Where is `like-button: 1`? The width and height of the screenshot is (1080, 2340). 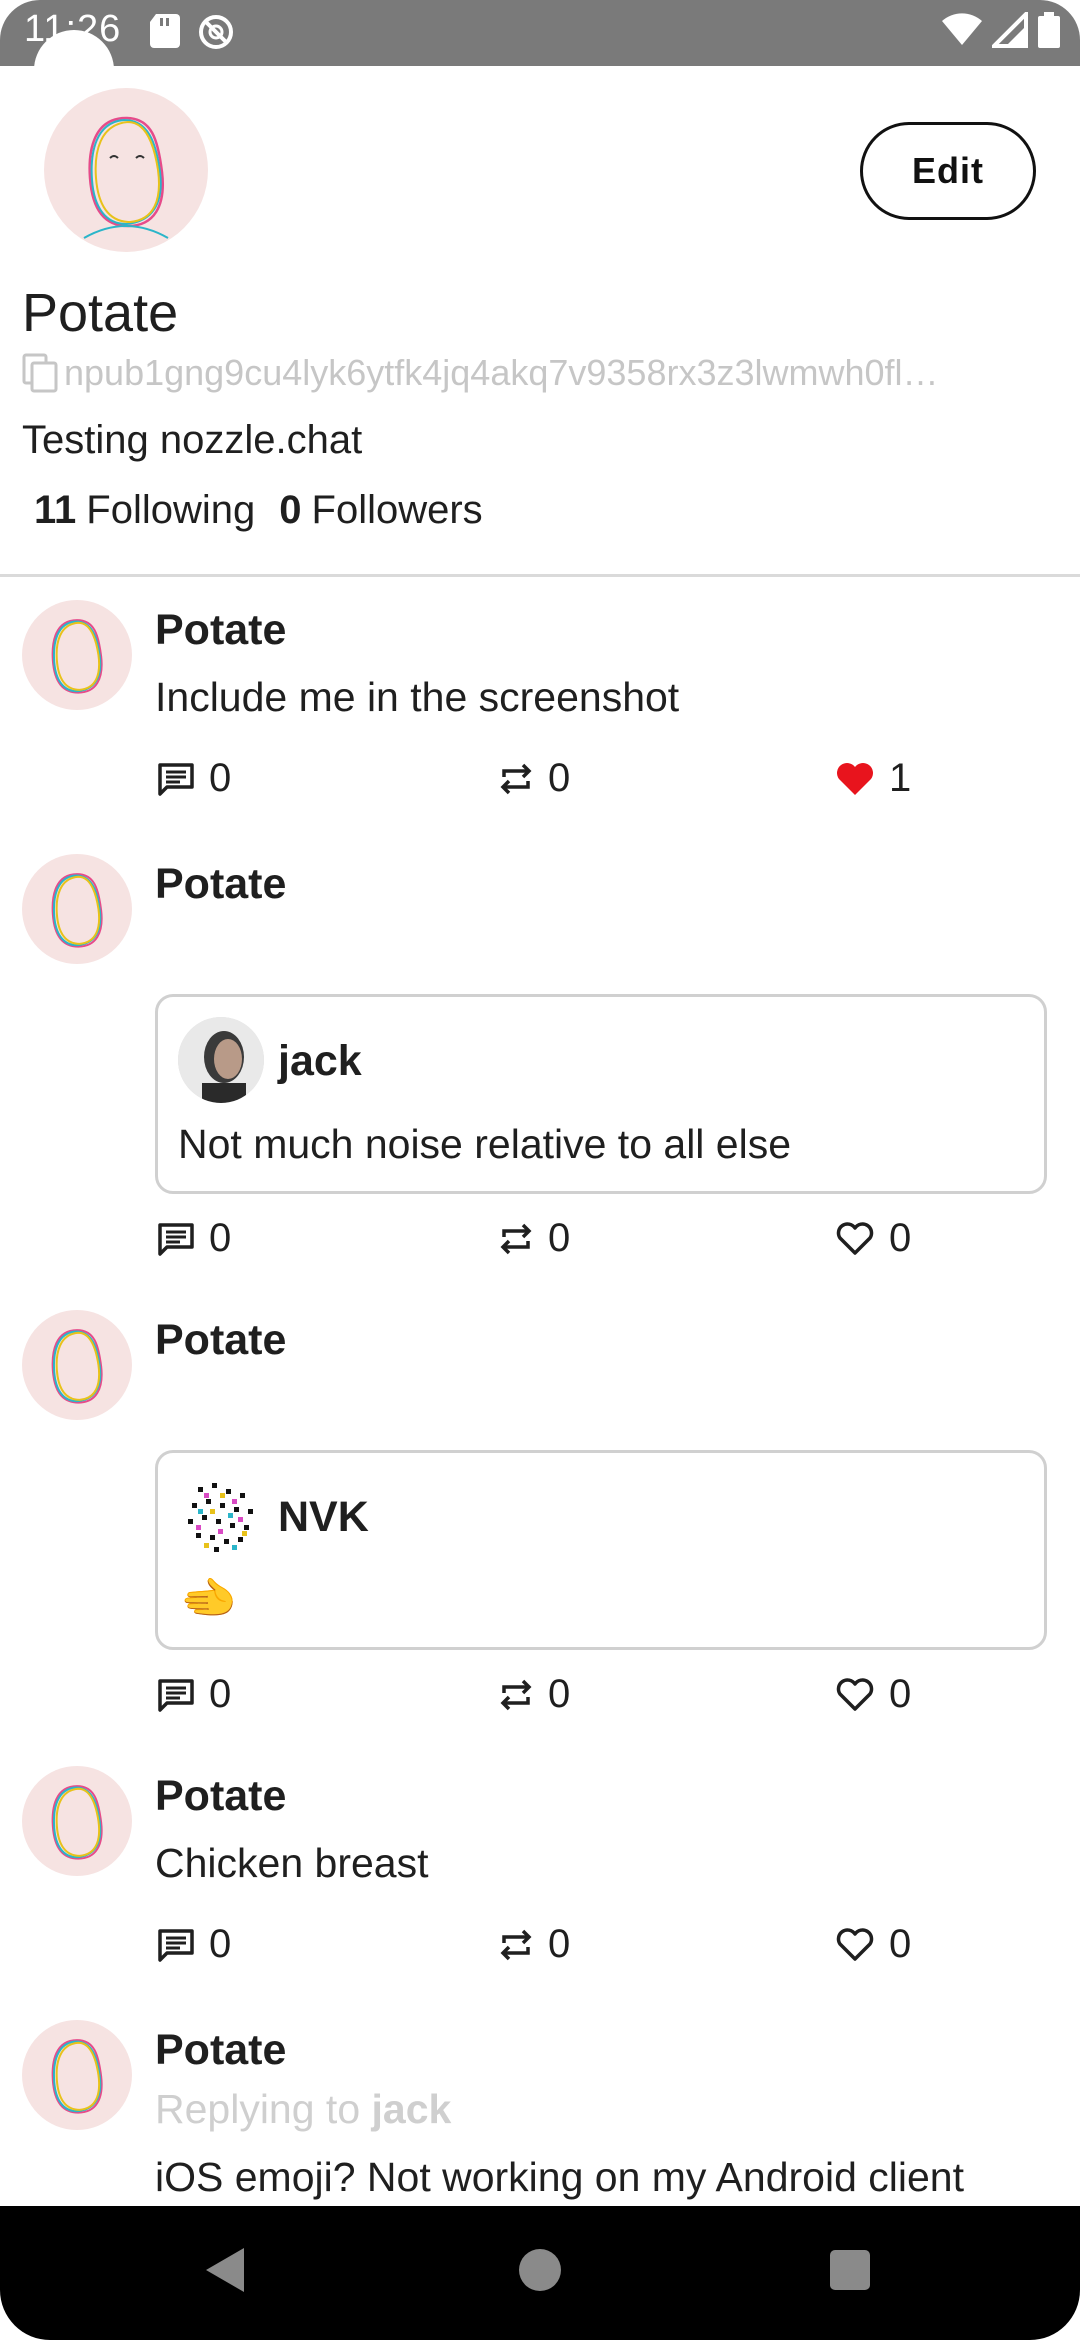
like-button: 1 is located at coordinates (873, 778).